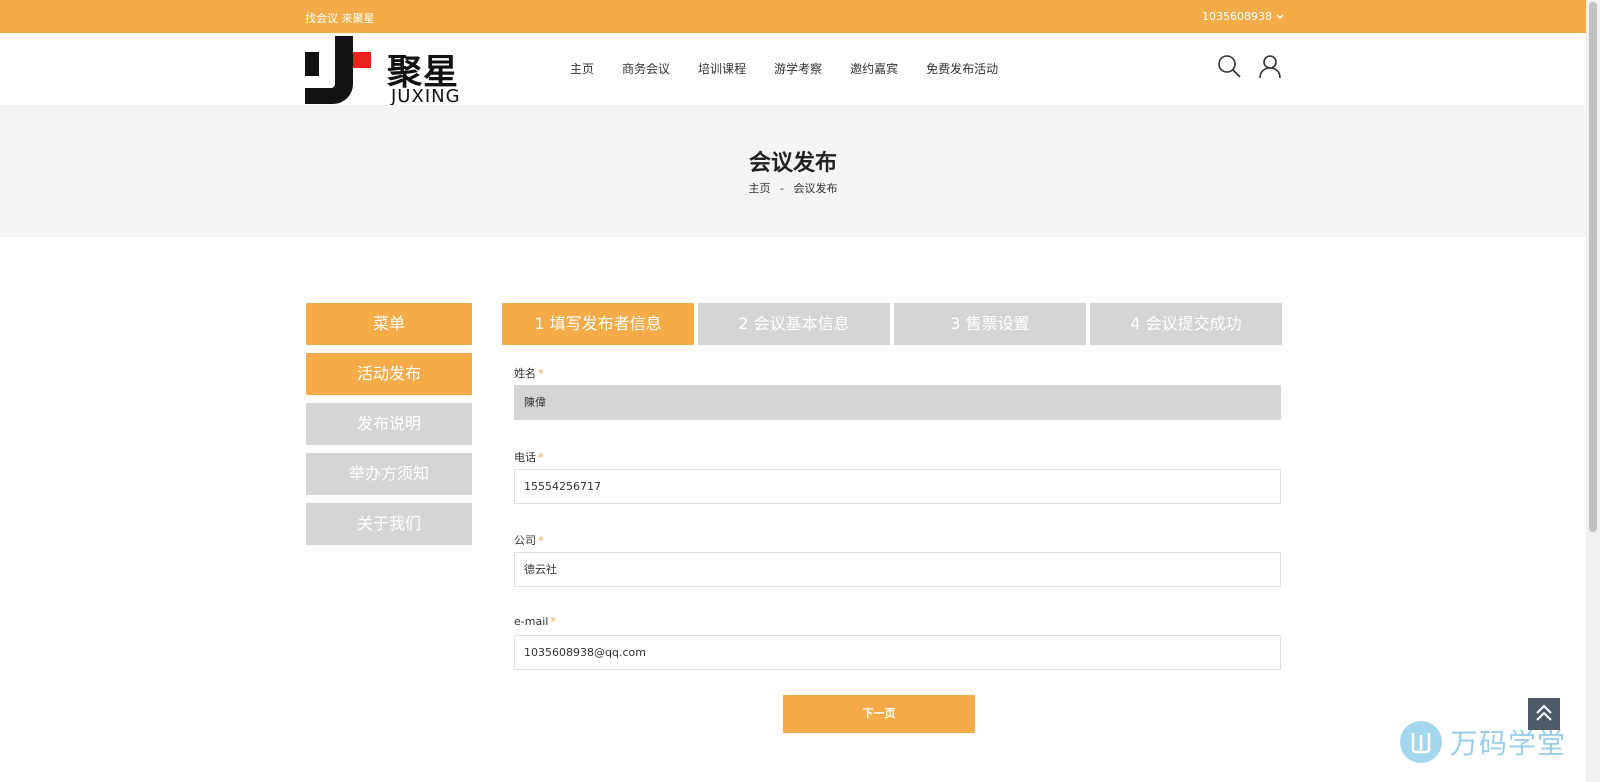  I want to click on account-dropdown: 1035608938, so click(1243, 16).